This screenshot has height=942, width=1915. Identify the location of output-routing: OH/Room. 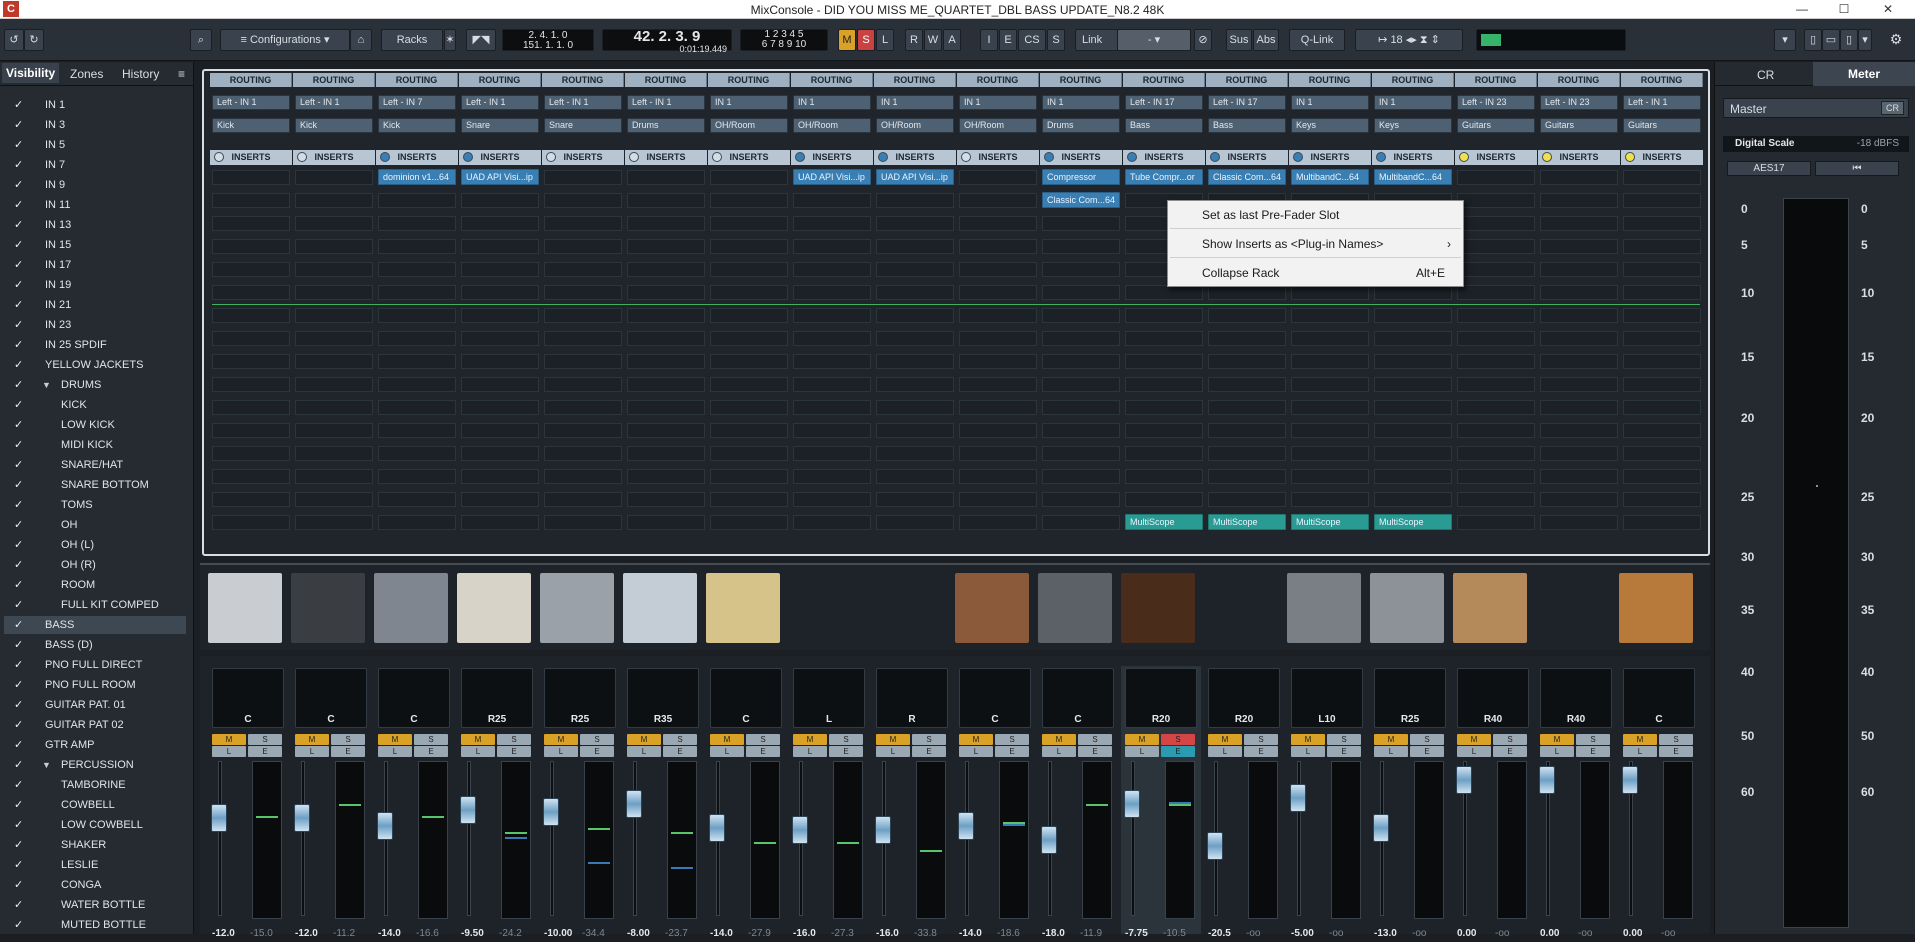
(915, 125).